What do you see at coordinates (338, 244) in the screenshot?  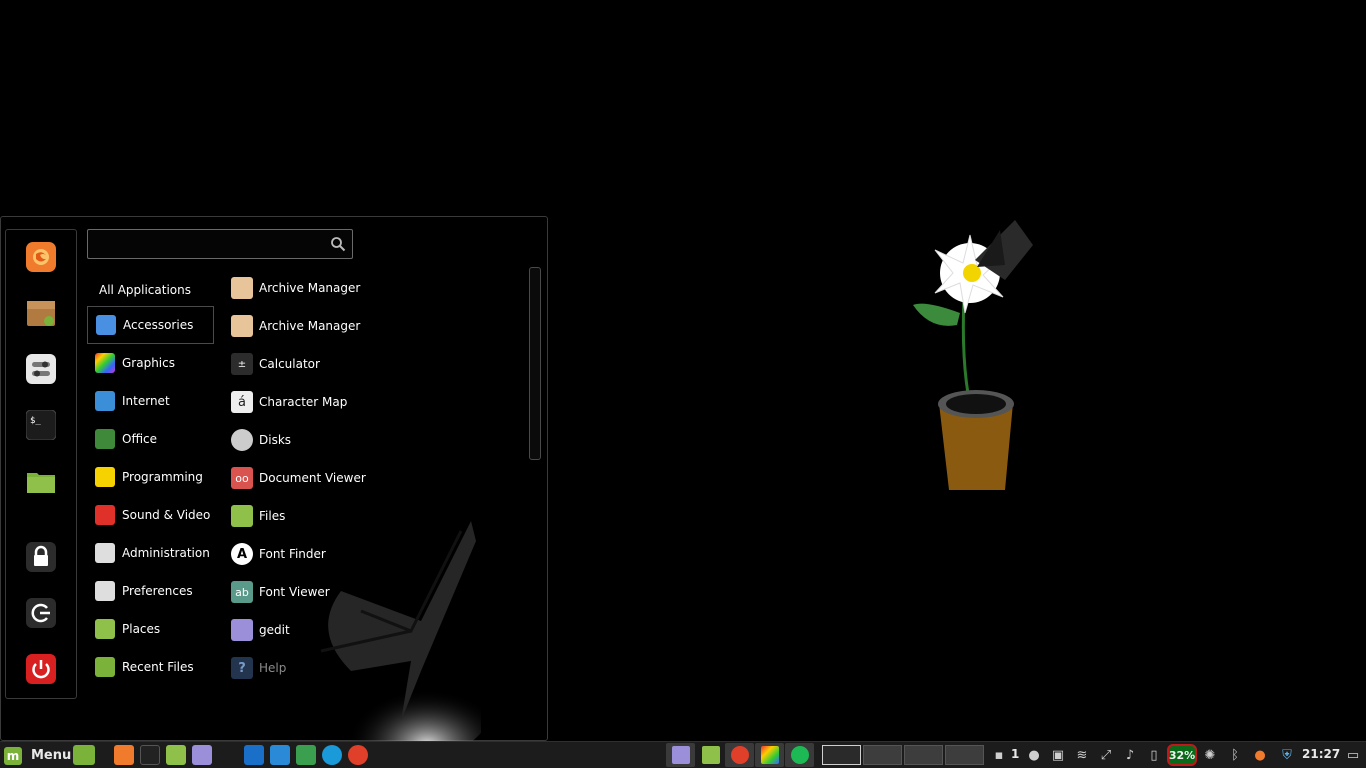 I see `search-icon` at bounding box center [338, 244].